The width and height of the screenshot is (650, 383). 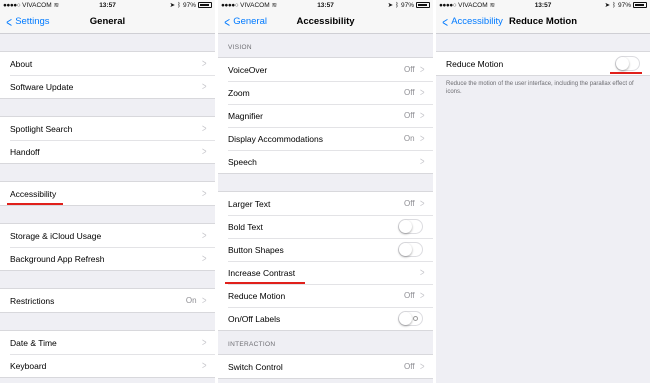 I want to click on settings-group: Restrictions On >, so click(x=107, y=300).